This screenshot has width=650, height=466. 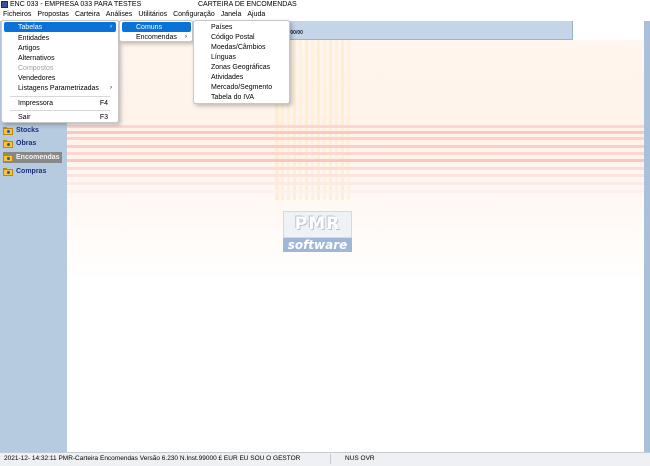 I want to click on menu-item-codigo-postal: Código Postal, so click(x=242, y=37).